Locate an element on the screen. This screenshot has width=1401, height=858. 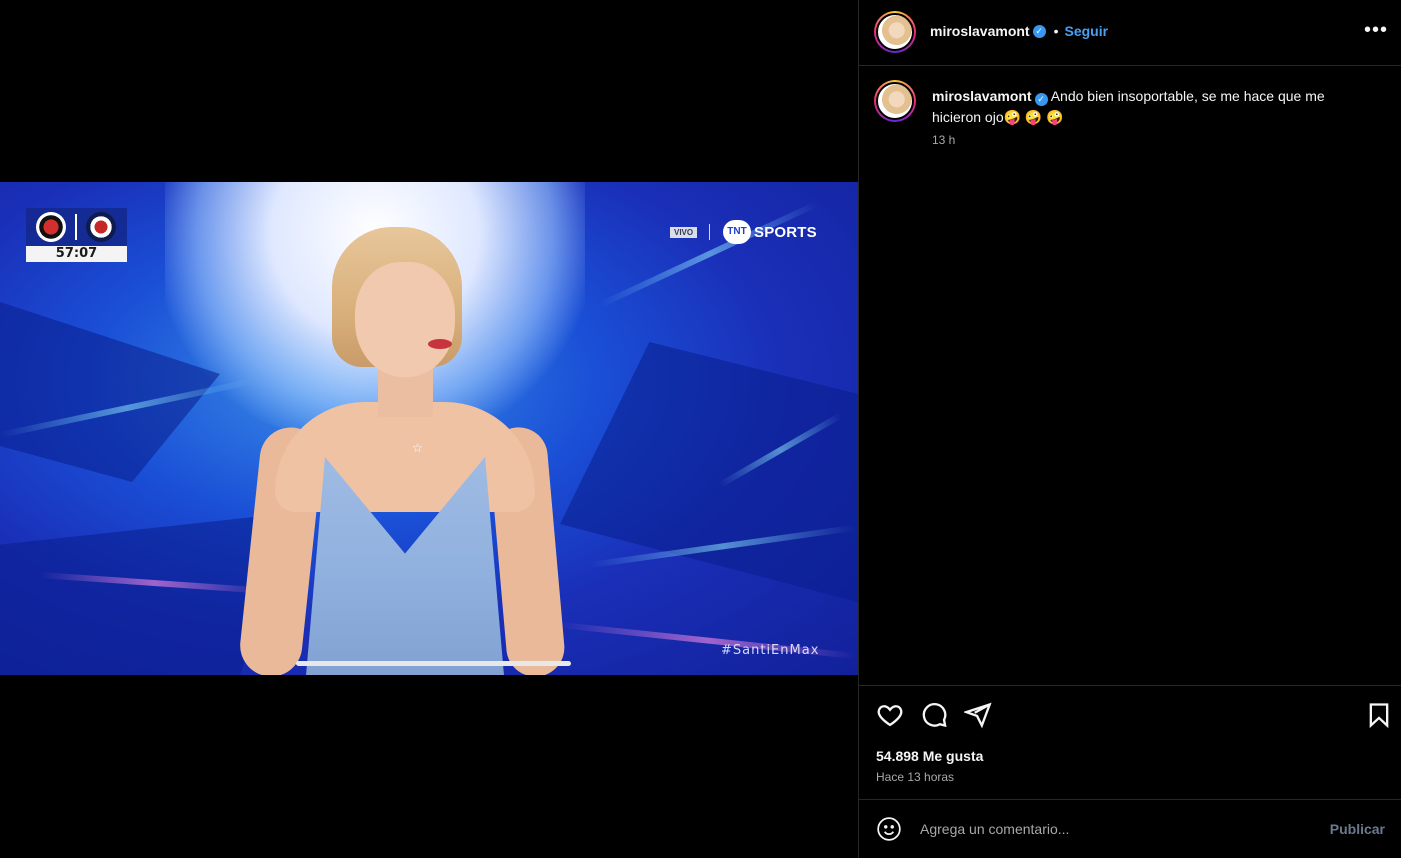
like-heart-icon is located at coordinates (890, 715).